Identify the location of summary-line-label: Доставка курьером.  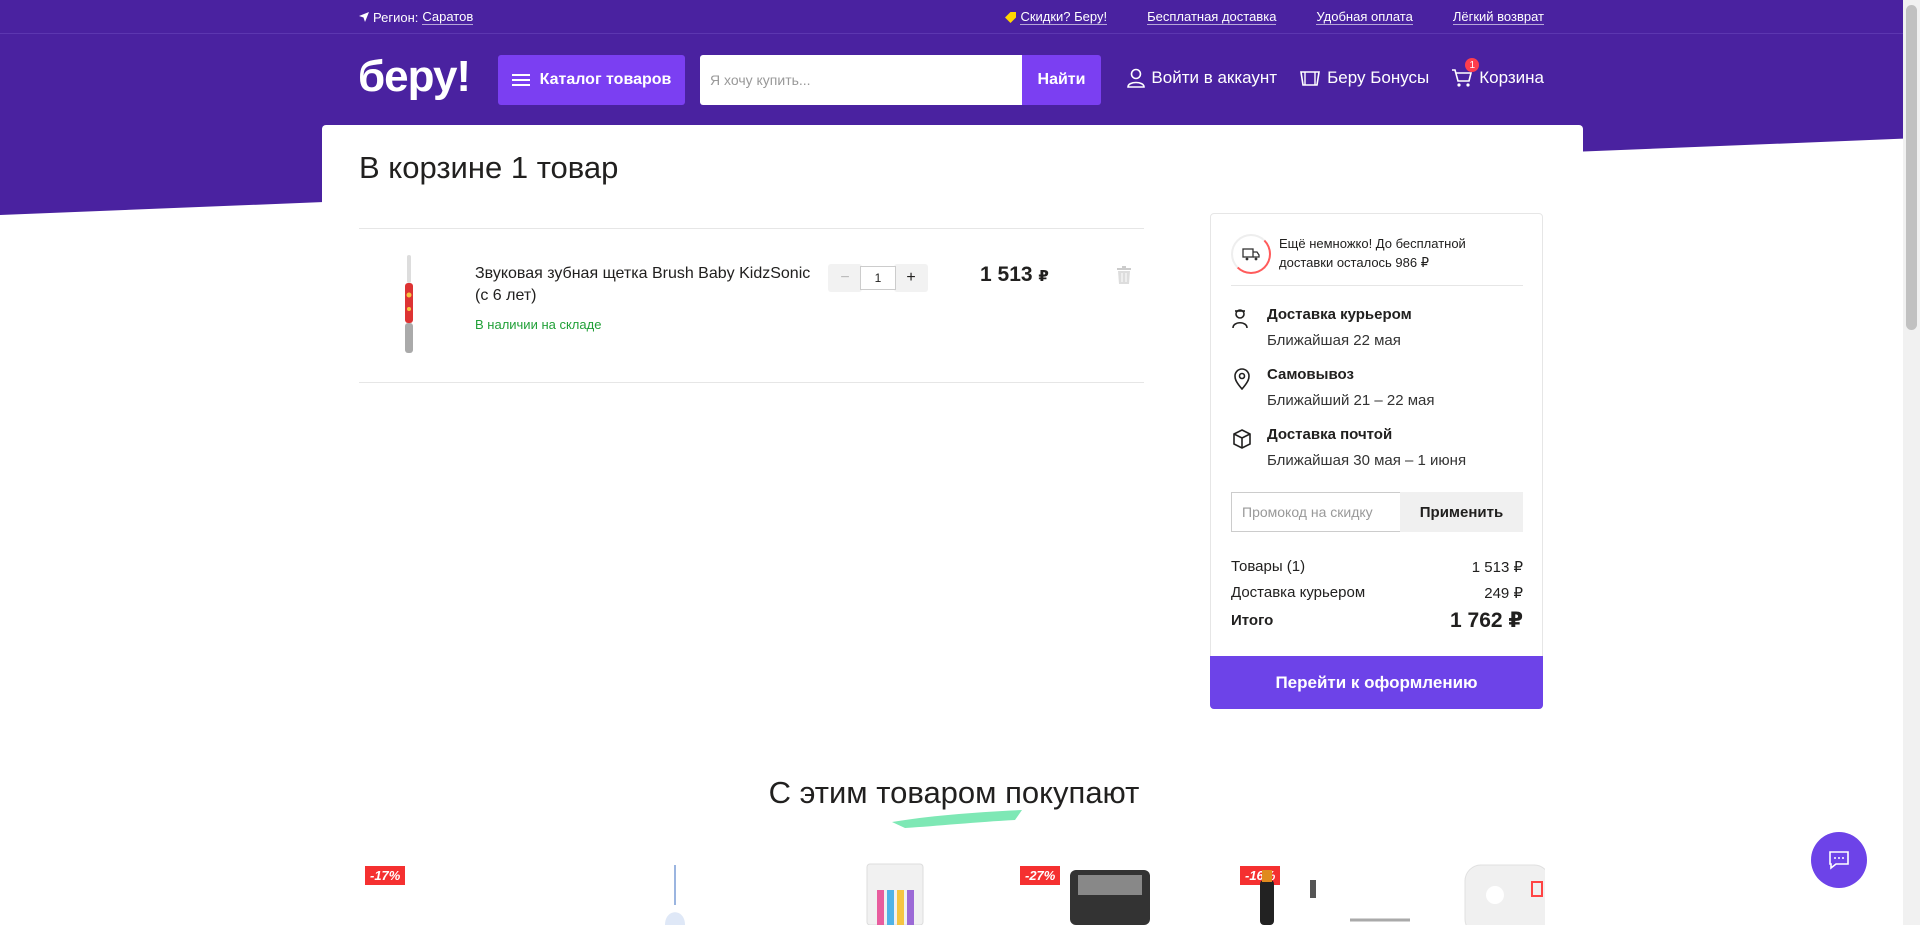
(1298, 592).